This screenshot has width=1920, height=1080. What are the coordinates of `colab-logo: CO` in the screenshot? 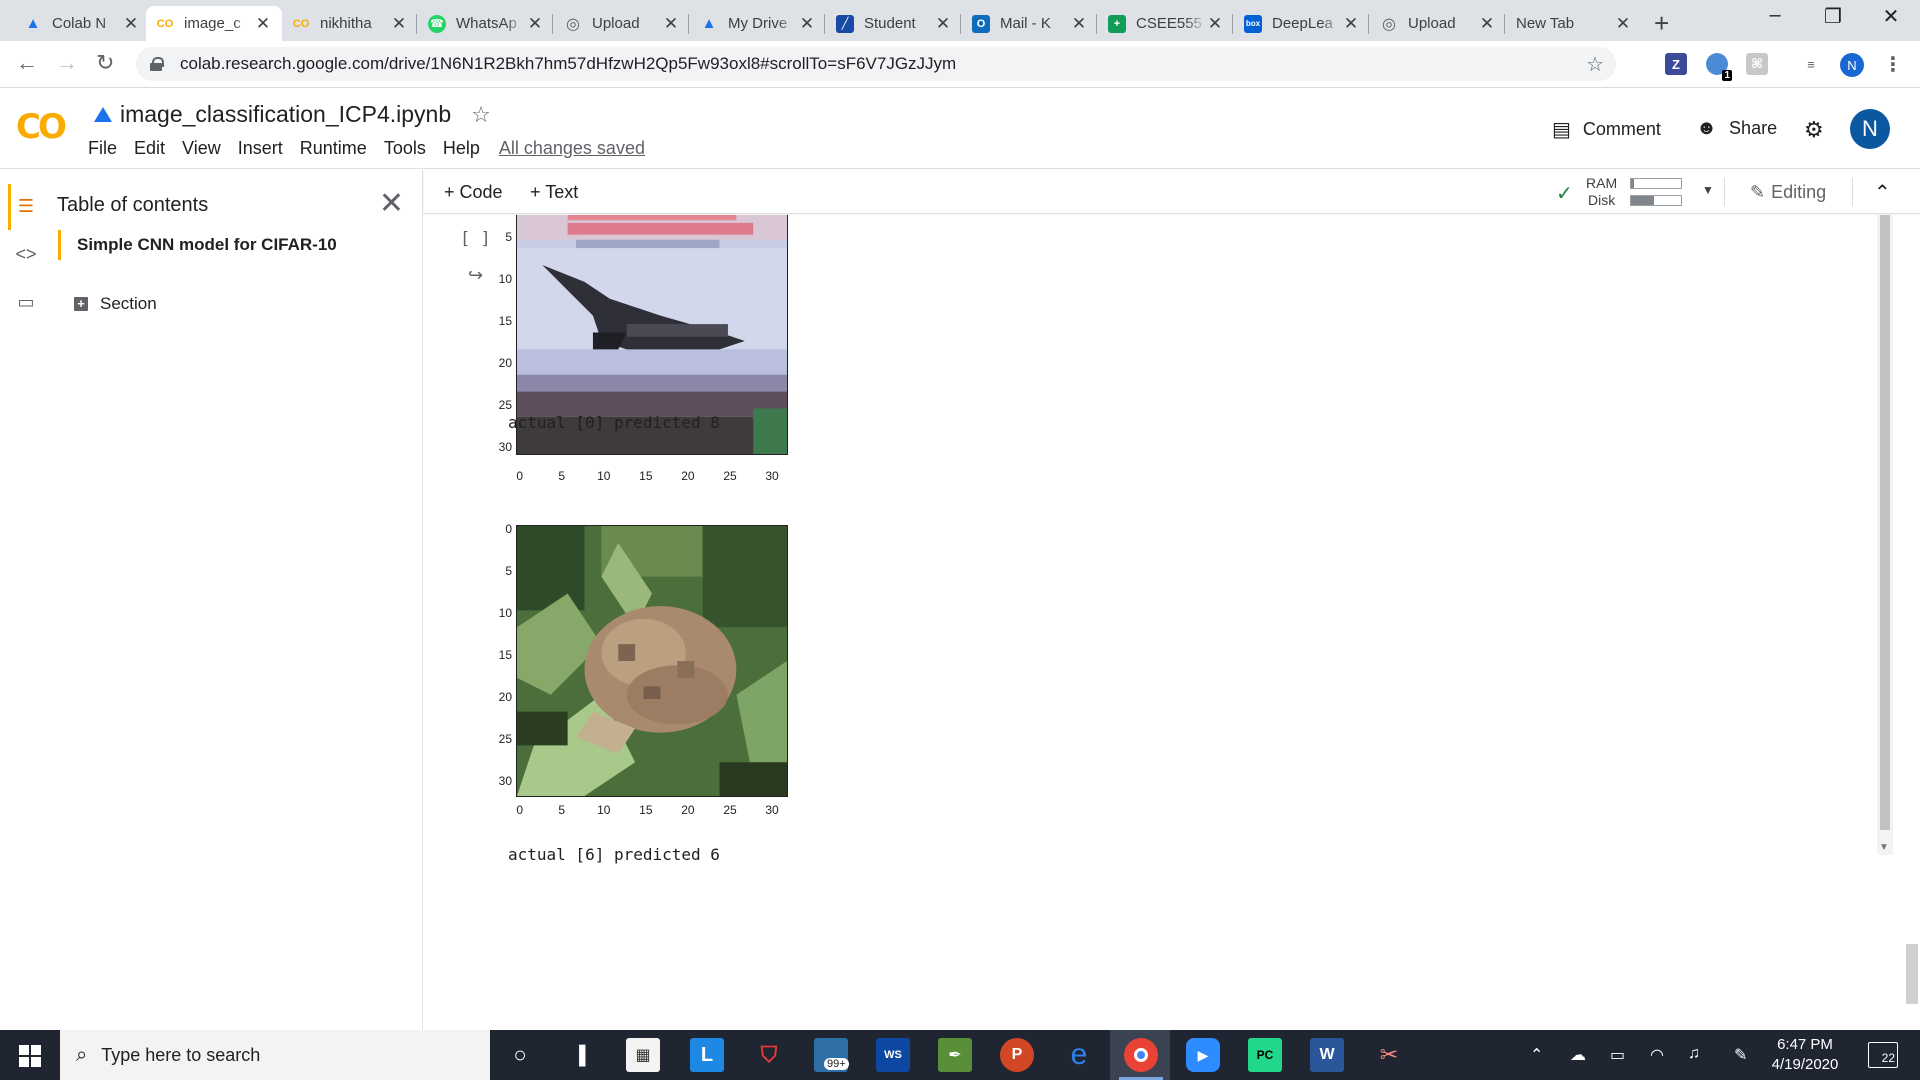 It's located at (41, 127).